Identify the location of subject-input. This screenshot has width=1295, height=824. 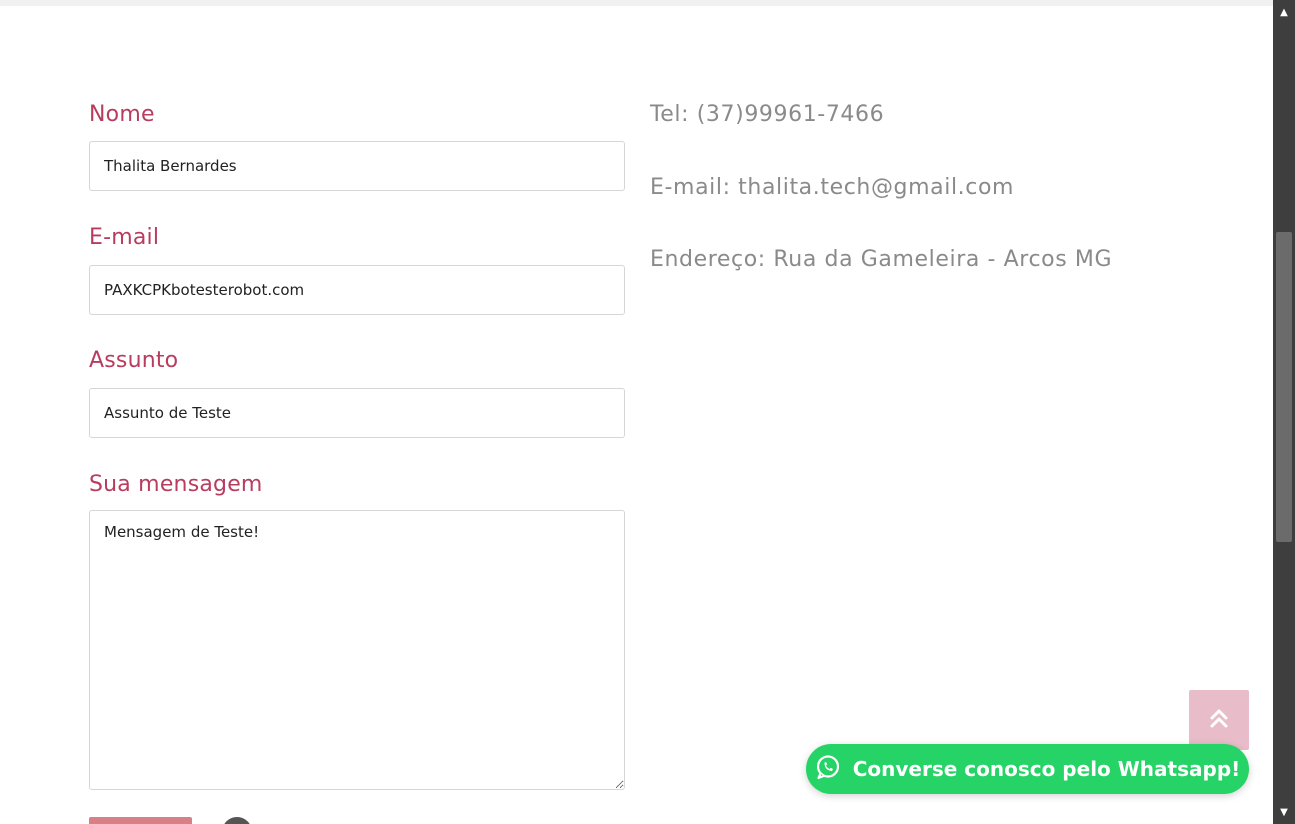
(357, 413).